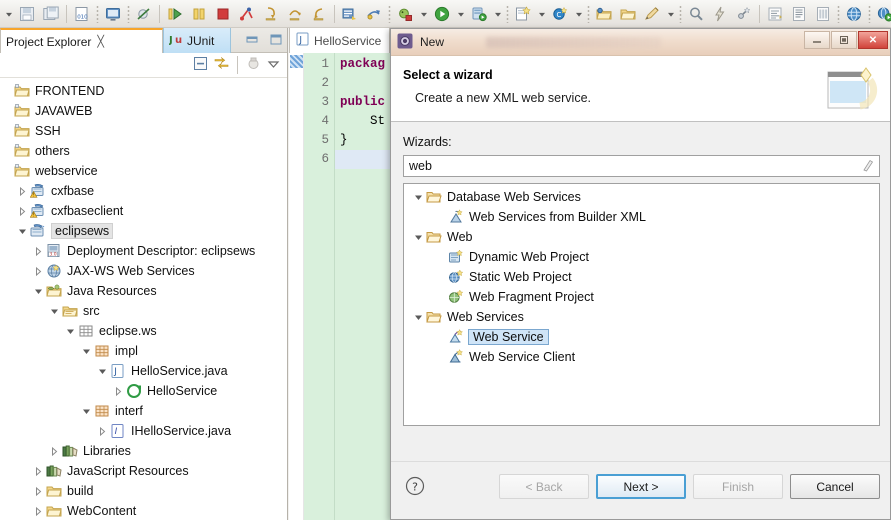 Image resolution: width=891 pixels, height=520 pixels. I want to click on search-icon, so click(696, 14).